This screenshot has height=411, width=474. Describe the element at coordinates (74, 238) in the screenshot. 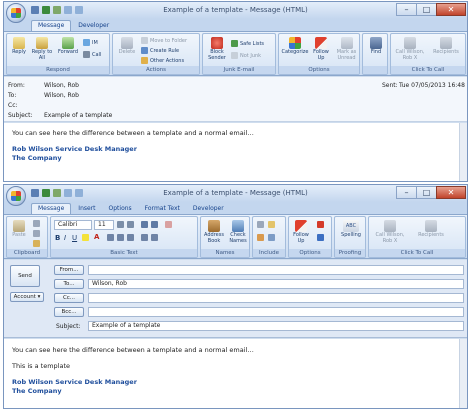

I see `underline-button: U` at that location.